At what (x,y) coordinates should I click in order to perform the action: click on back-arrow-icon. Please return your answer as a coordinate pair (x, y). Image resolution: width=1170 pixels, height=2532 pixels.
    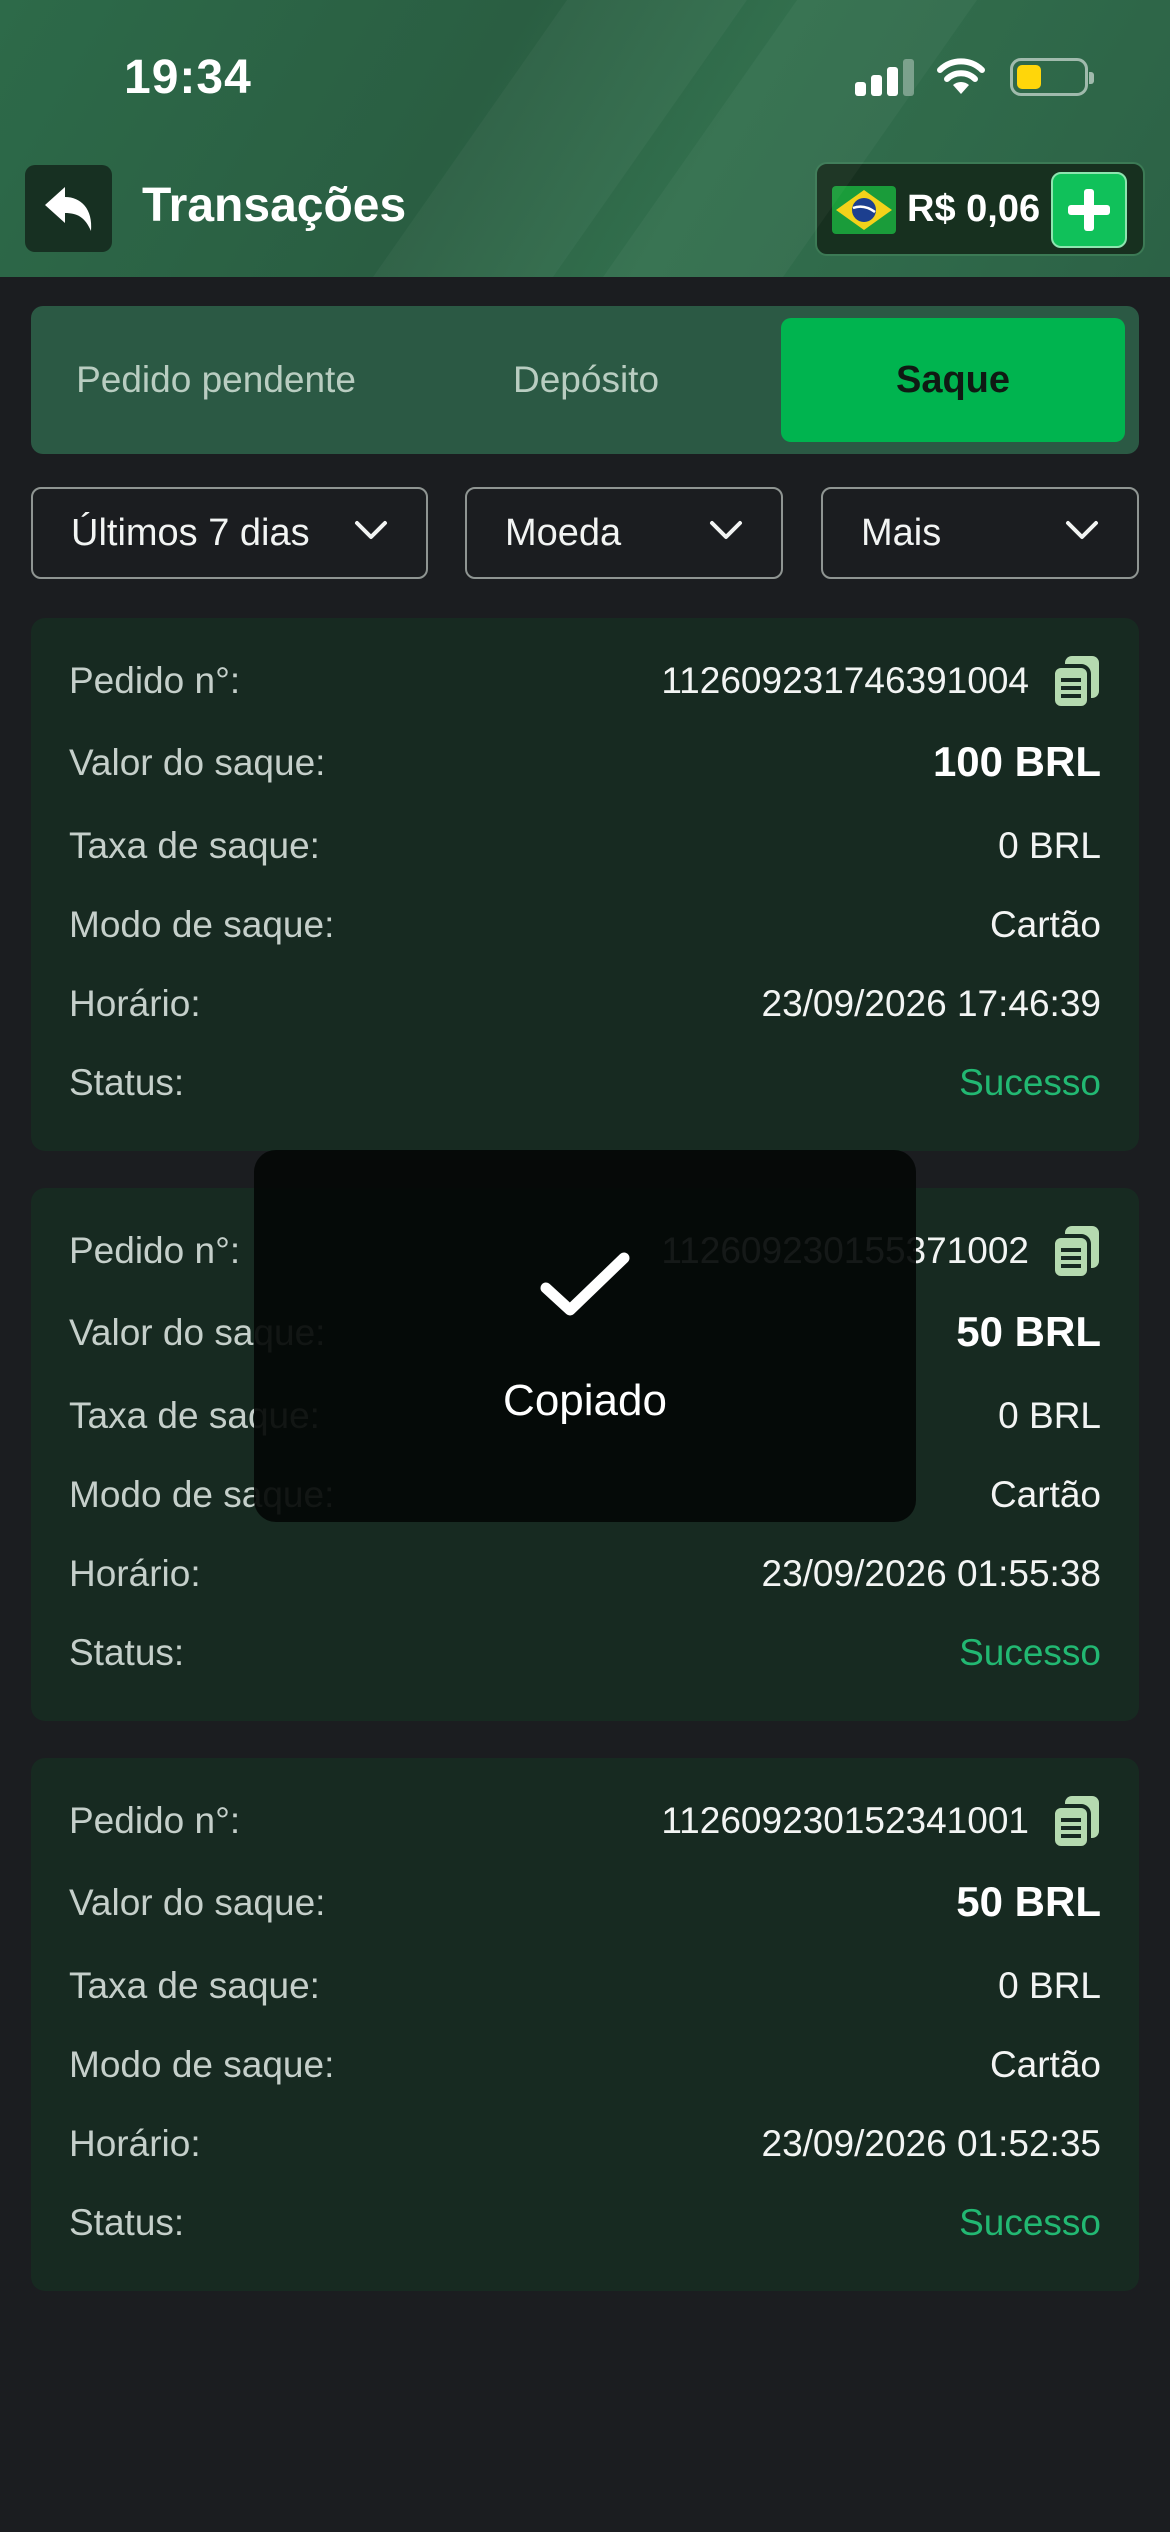
    Looking at the image, I should click on (67, 208).